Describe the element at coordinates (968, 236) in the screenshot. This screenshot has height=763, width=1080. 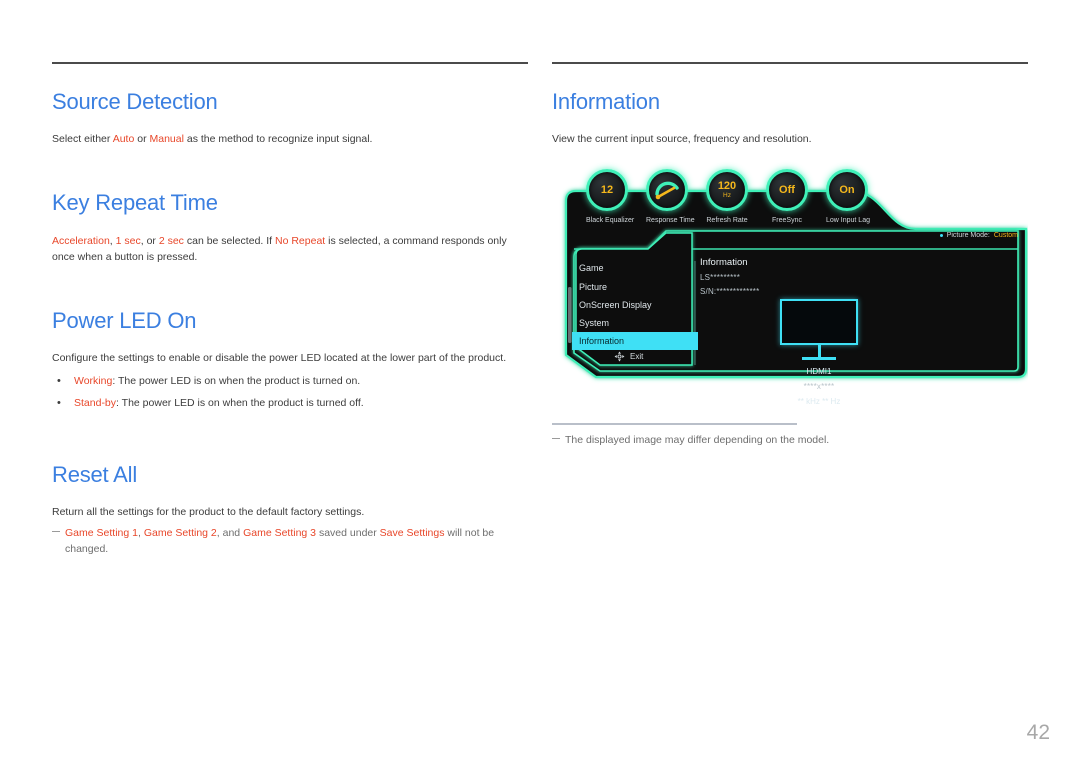
I see `picture-mode-label: Picture Mode:` at that location.